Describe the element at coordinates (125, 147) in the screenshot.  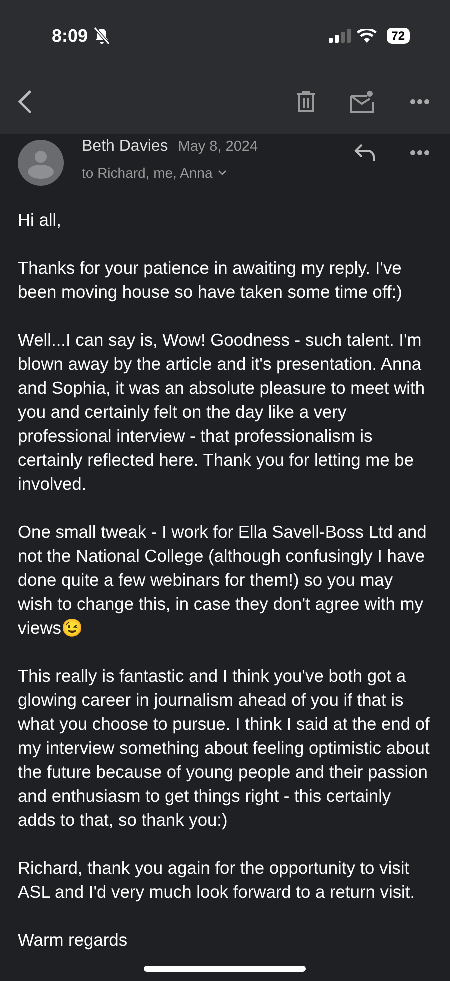
I see `sender-name: Beth Davies` at that location.